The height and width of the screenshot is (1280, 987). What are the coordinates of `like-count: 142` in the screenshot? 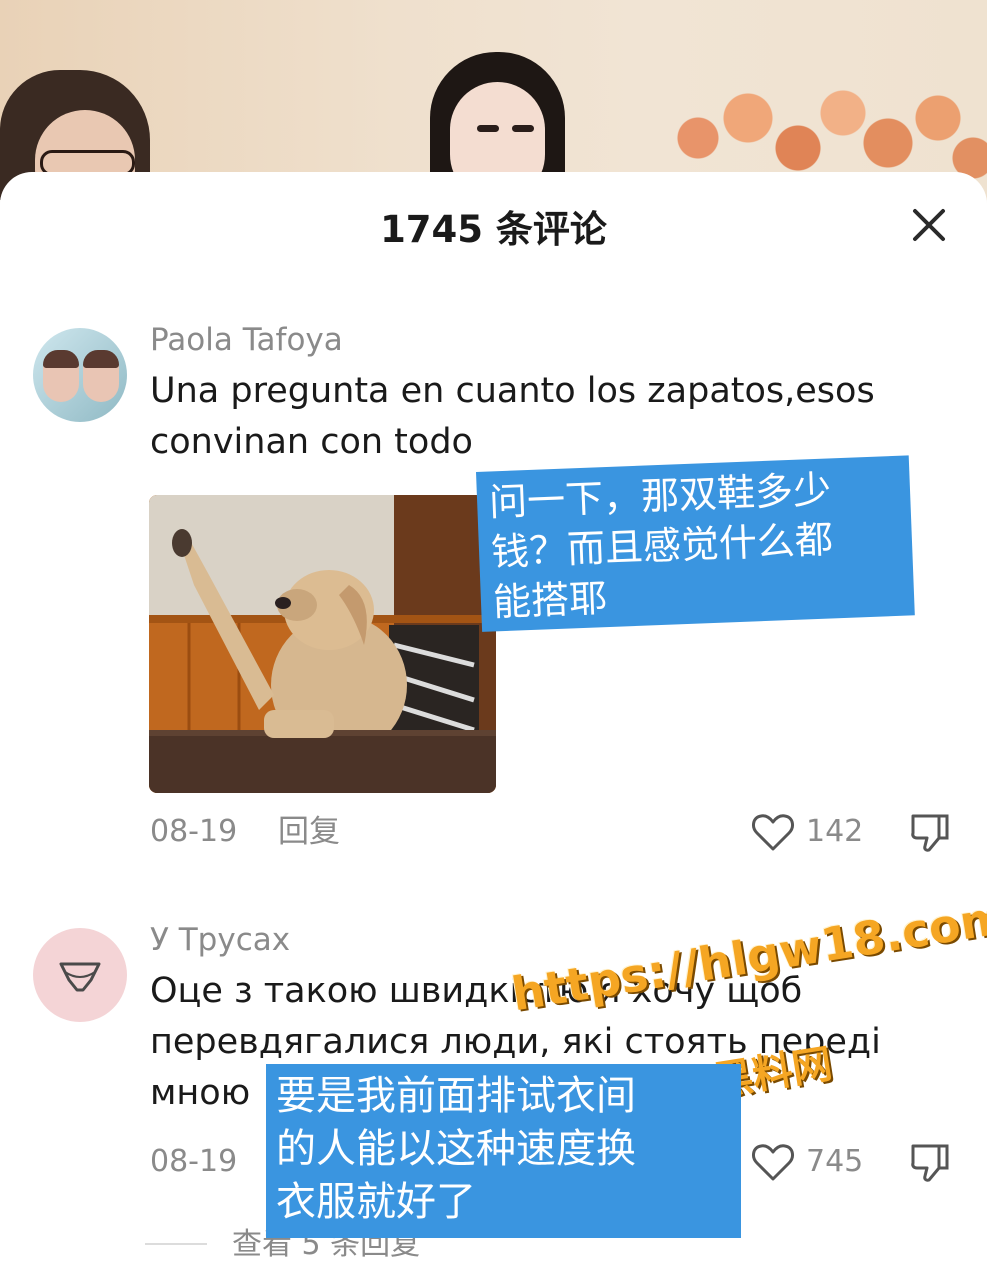 It's located at (835, 831).